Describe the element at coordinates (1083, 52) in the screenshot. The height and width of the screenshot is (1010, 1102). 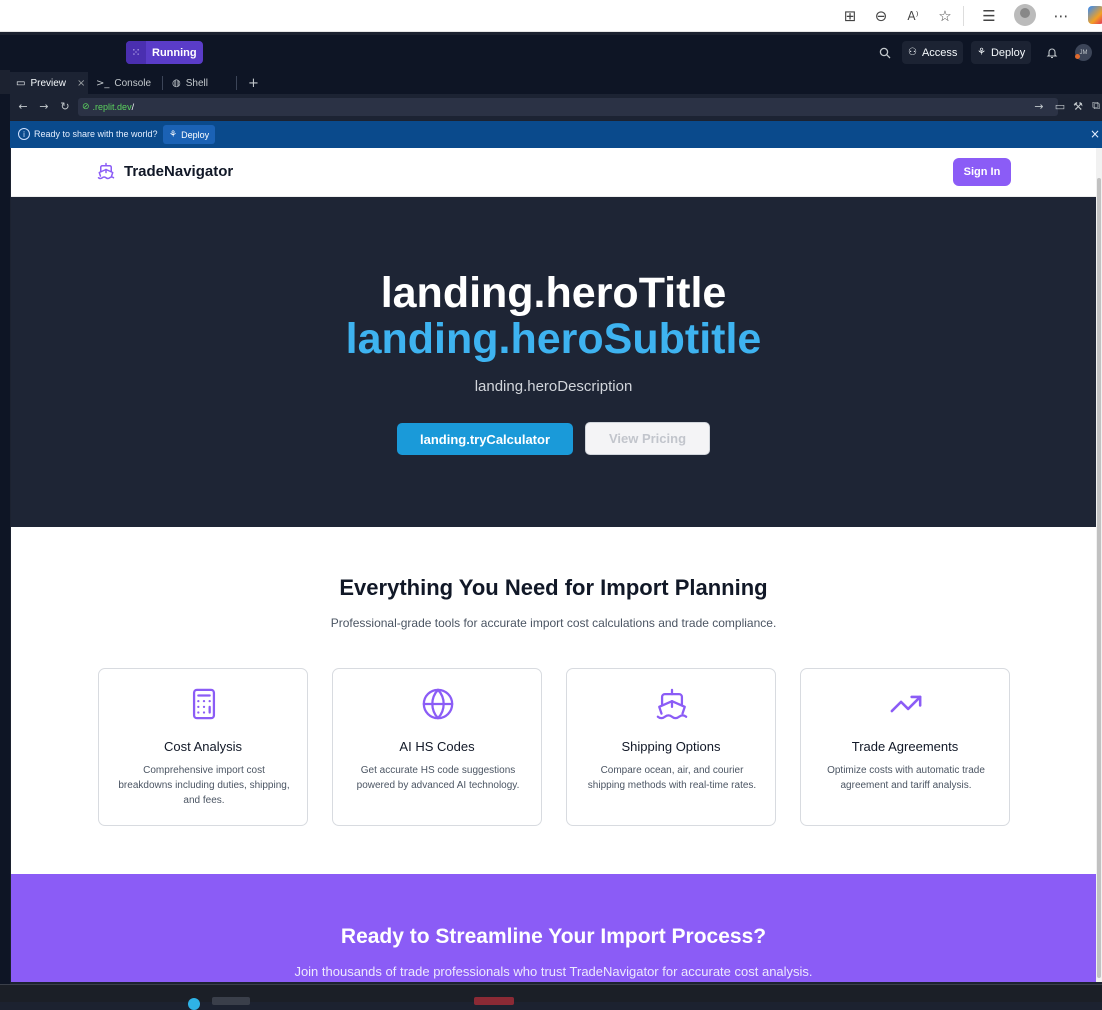
I see `user-avatar: JM` at that location.